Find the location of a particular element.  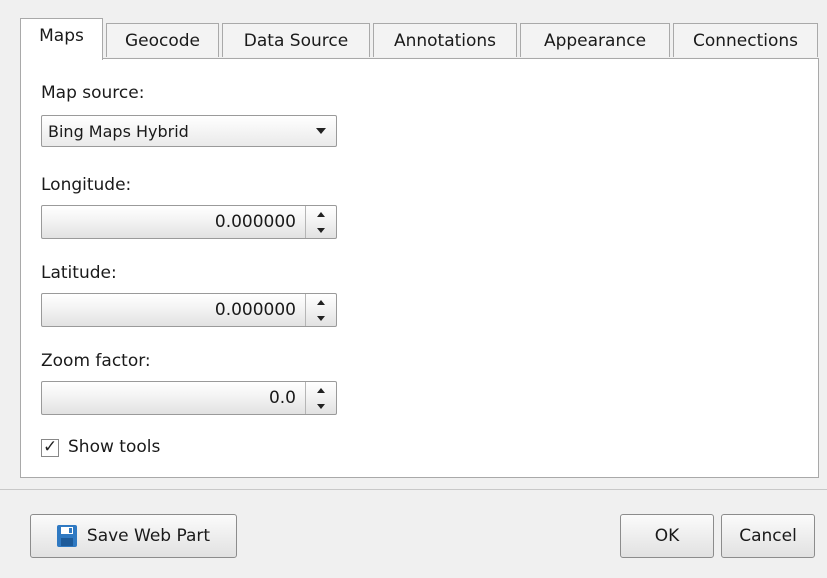

save-web-part-label: Save Web Part is located at coordinates (148, 536).